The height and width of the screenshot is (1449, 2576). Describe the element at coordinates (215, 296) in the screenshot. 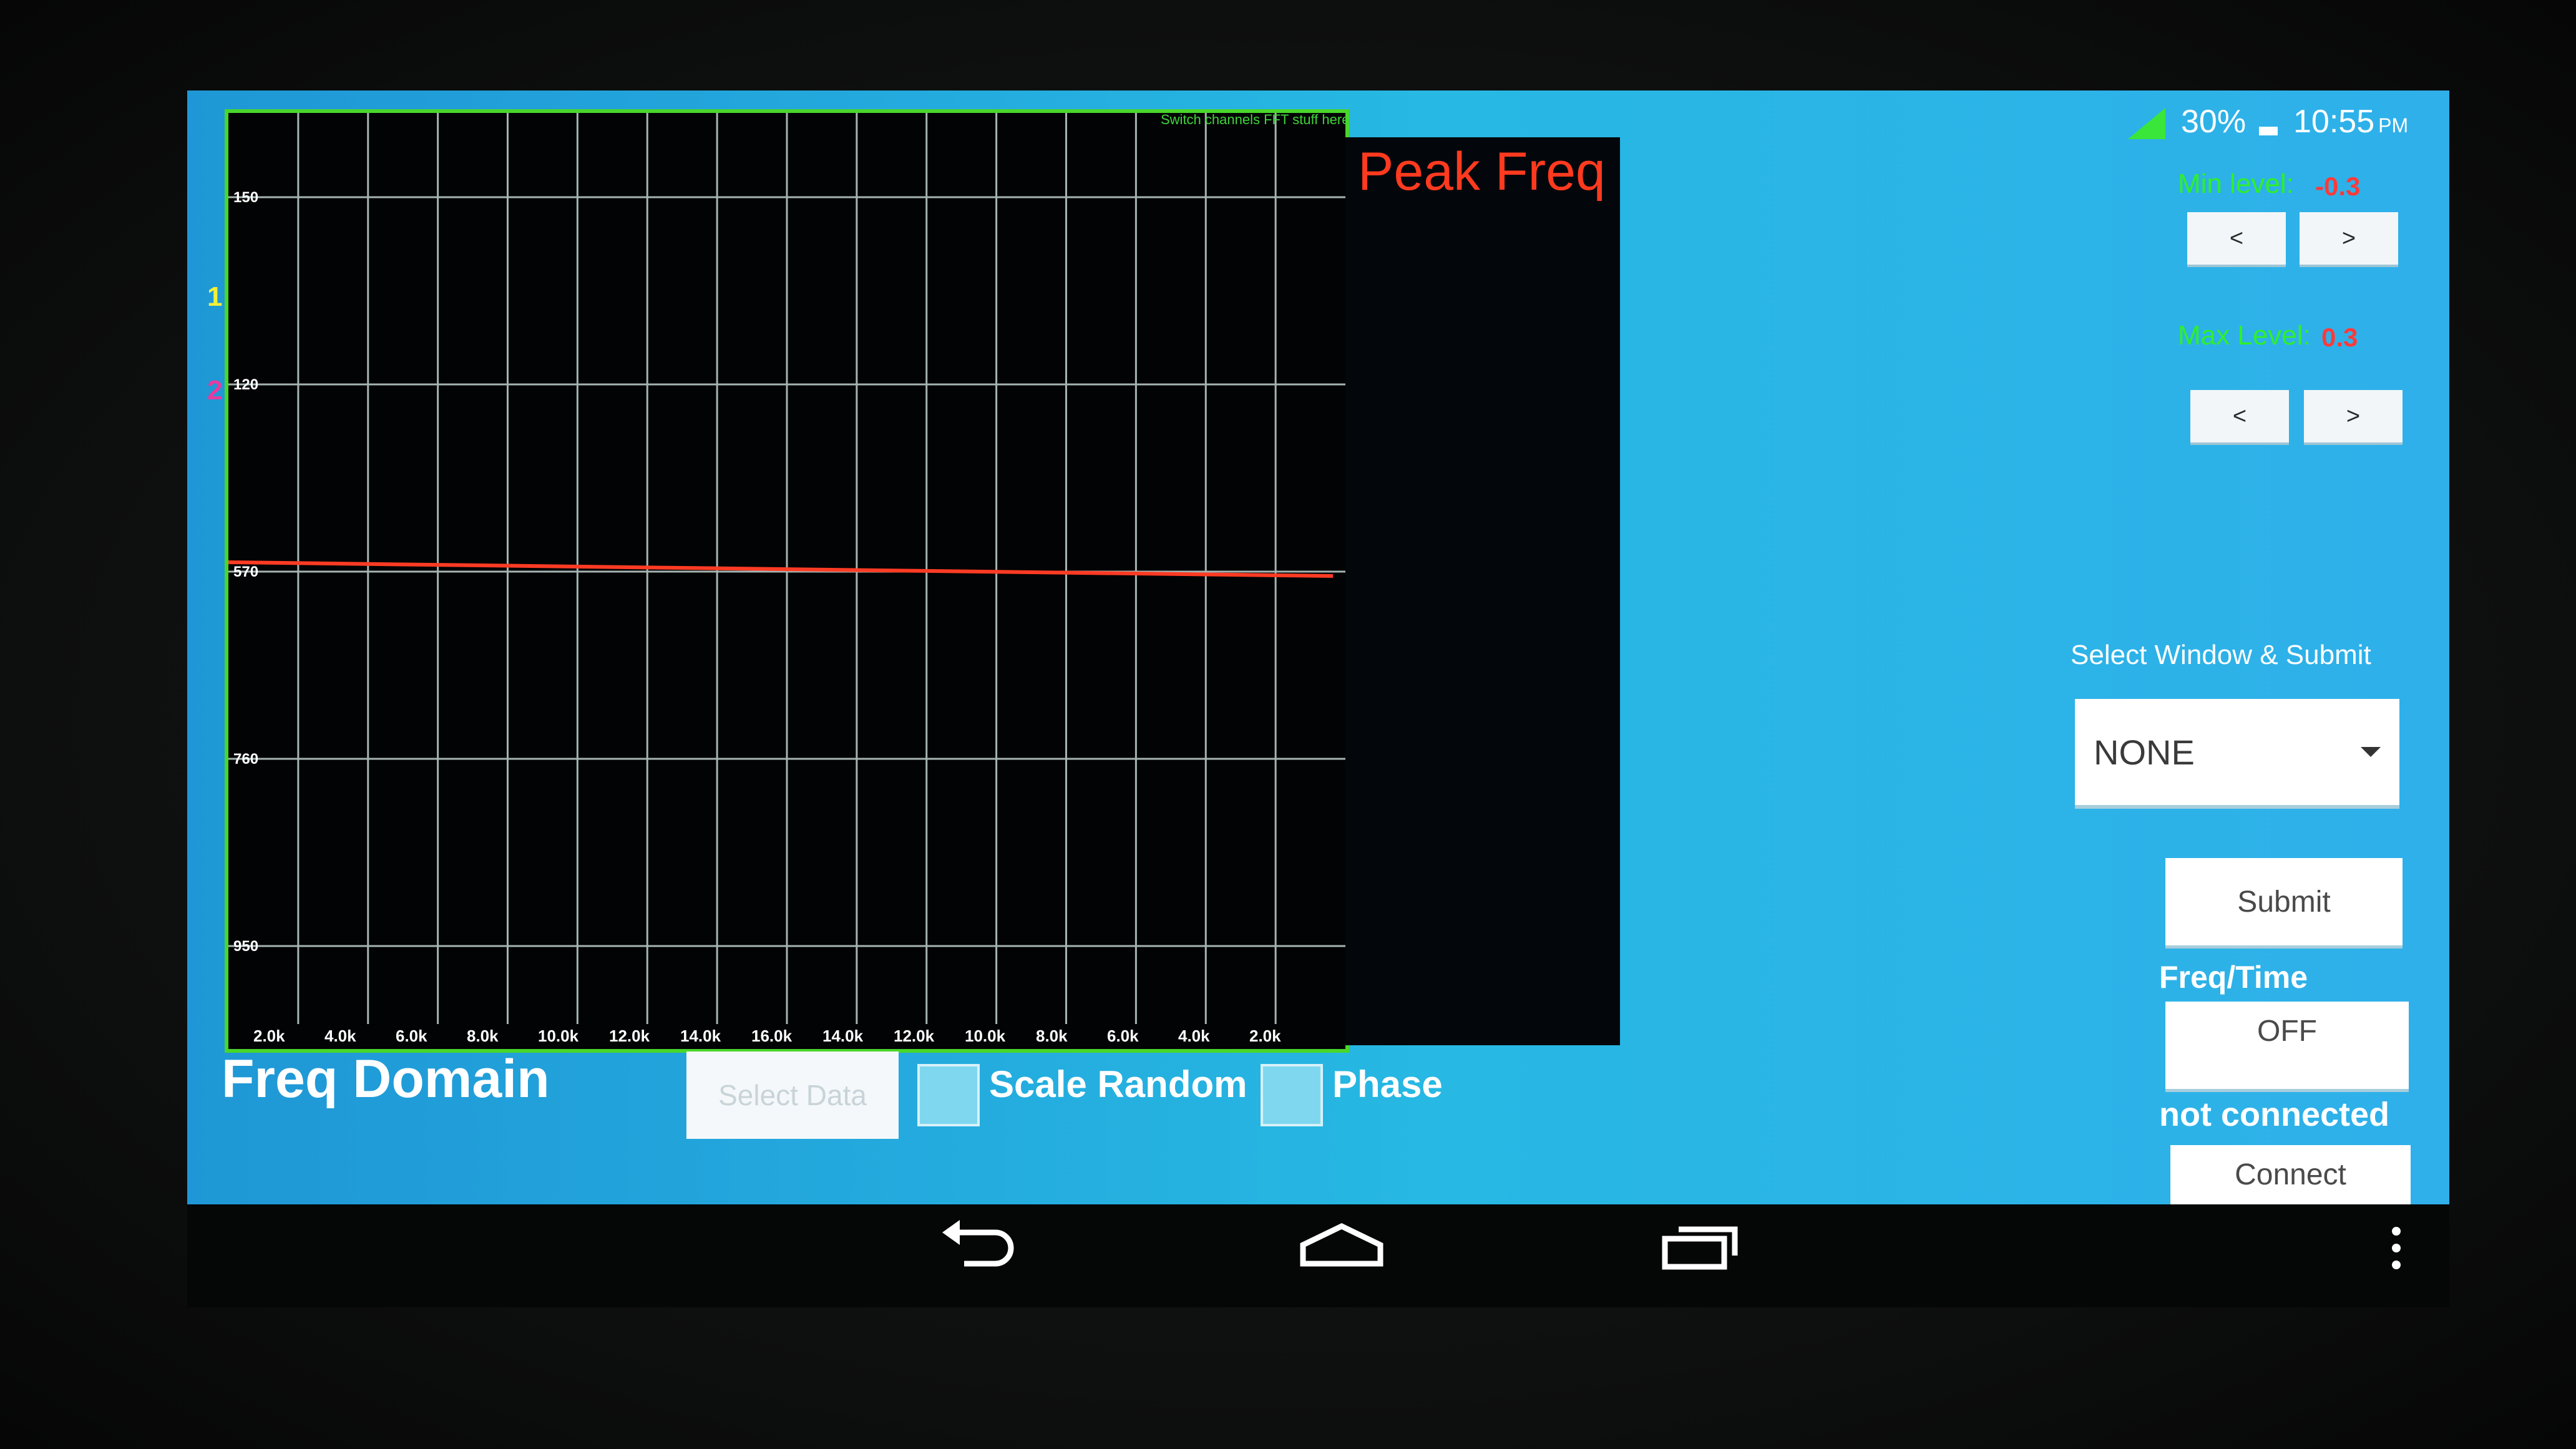

I see `channel-marker-1: 1` at that location.